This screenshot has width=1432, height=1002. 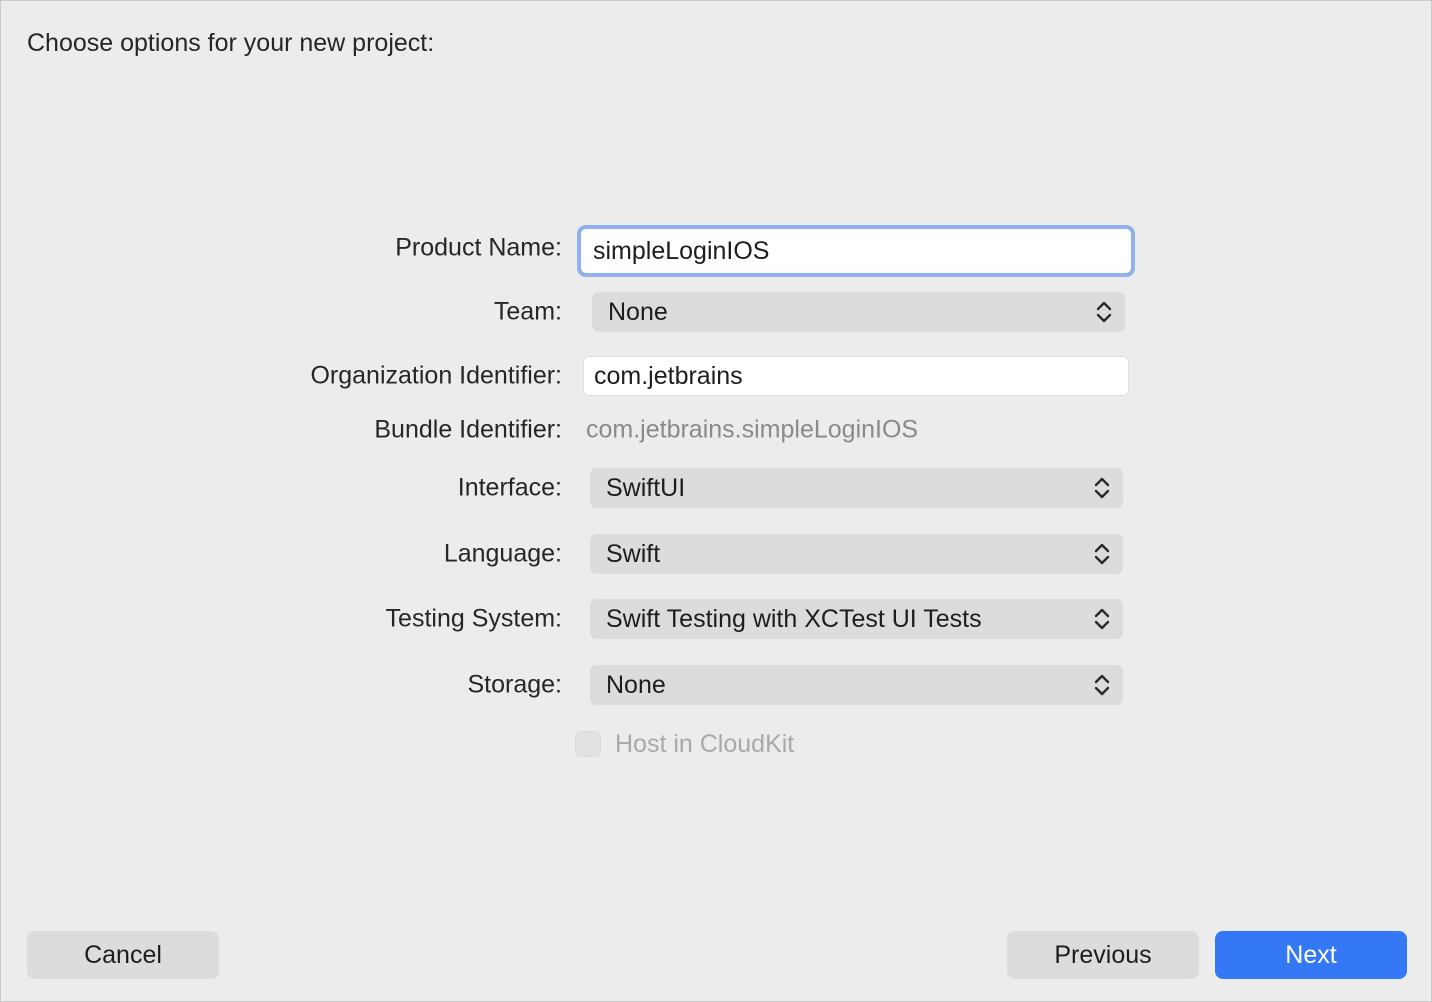 What do you see at coordinates (633, 554) in the screenshot?
I see `language-popup-value: Swift` at bounding box center [633, 554].